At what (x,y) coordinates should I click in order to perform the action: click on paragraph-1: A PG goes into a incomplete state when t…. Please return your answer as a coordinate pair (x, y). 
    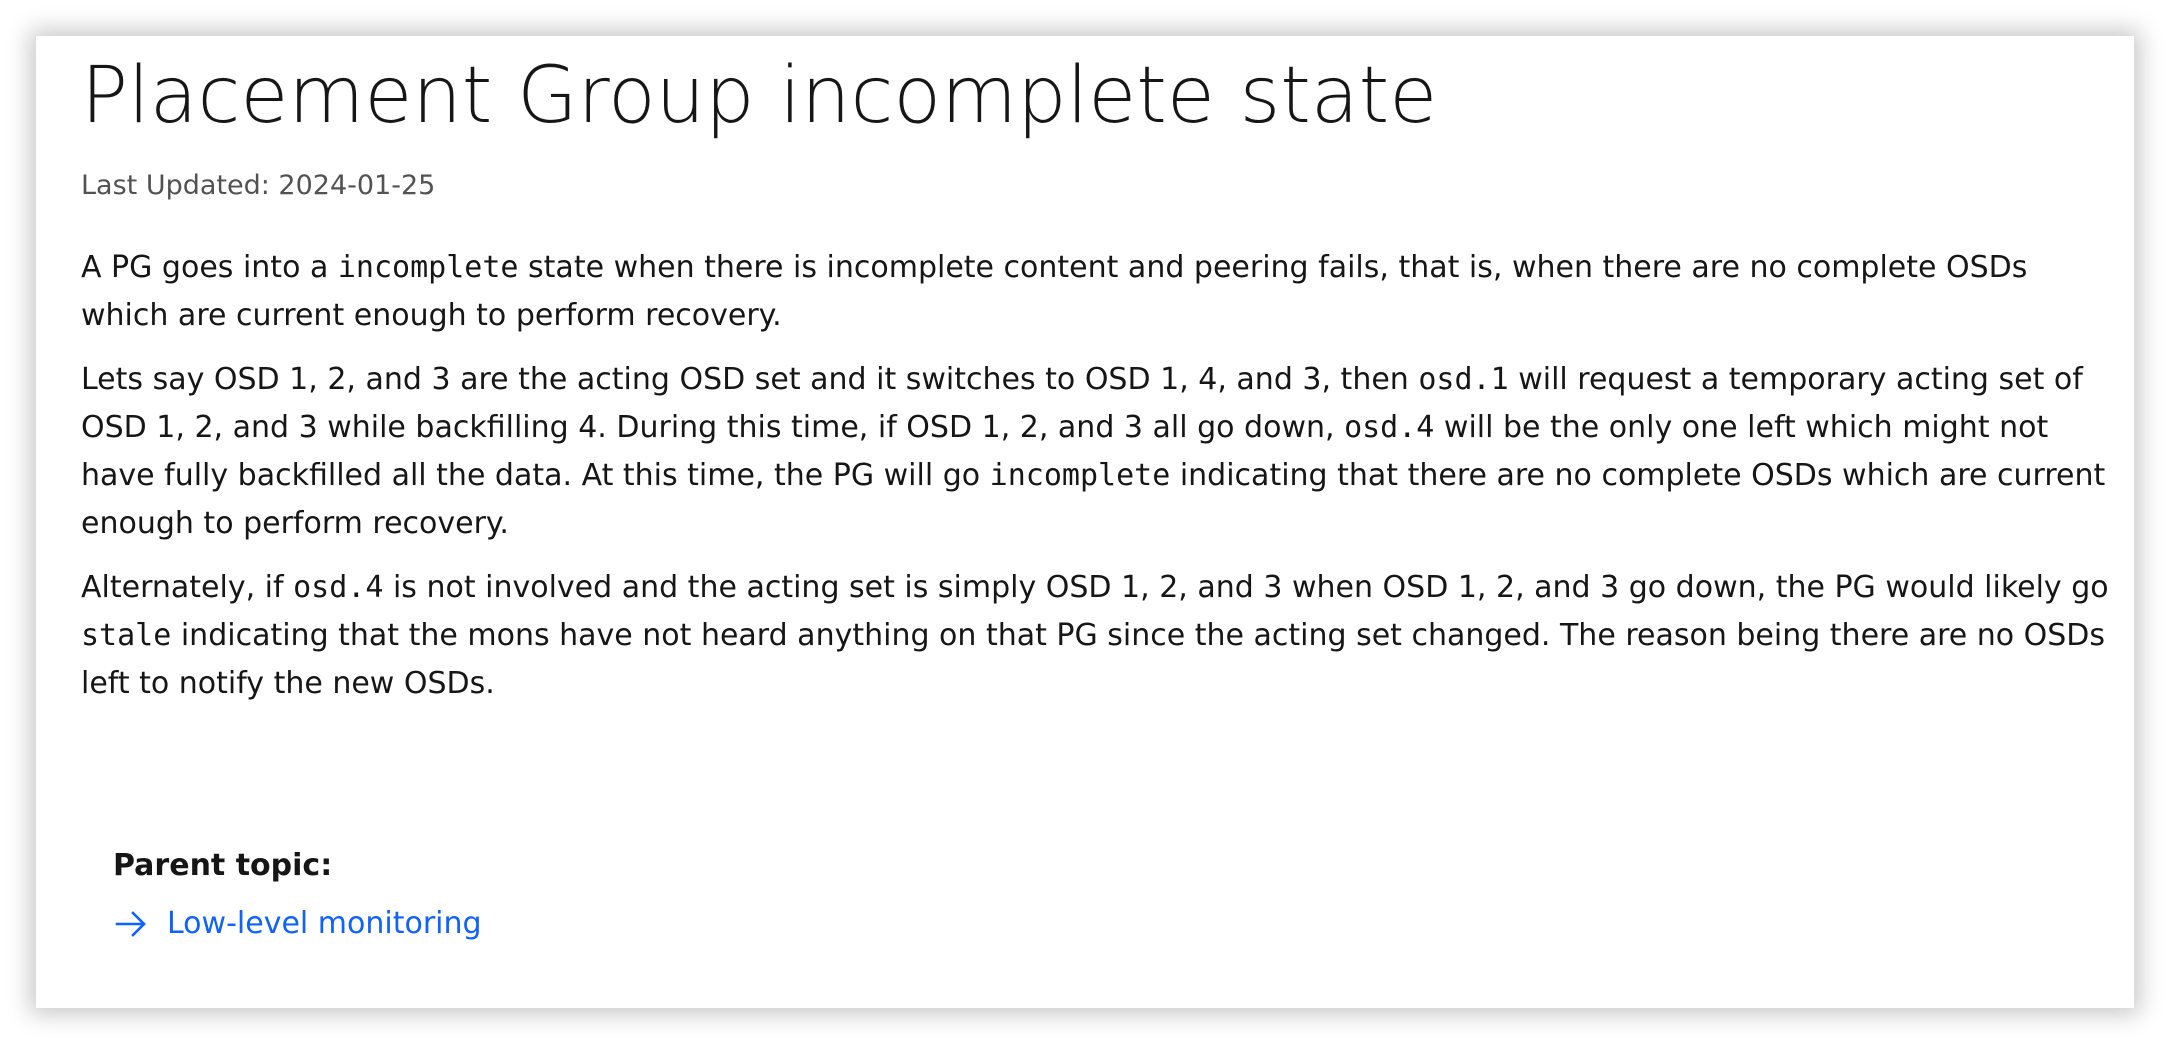
    Looking at the image, I should click on (1101, 292).